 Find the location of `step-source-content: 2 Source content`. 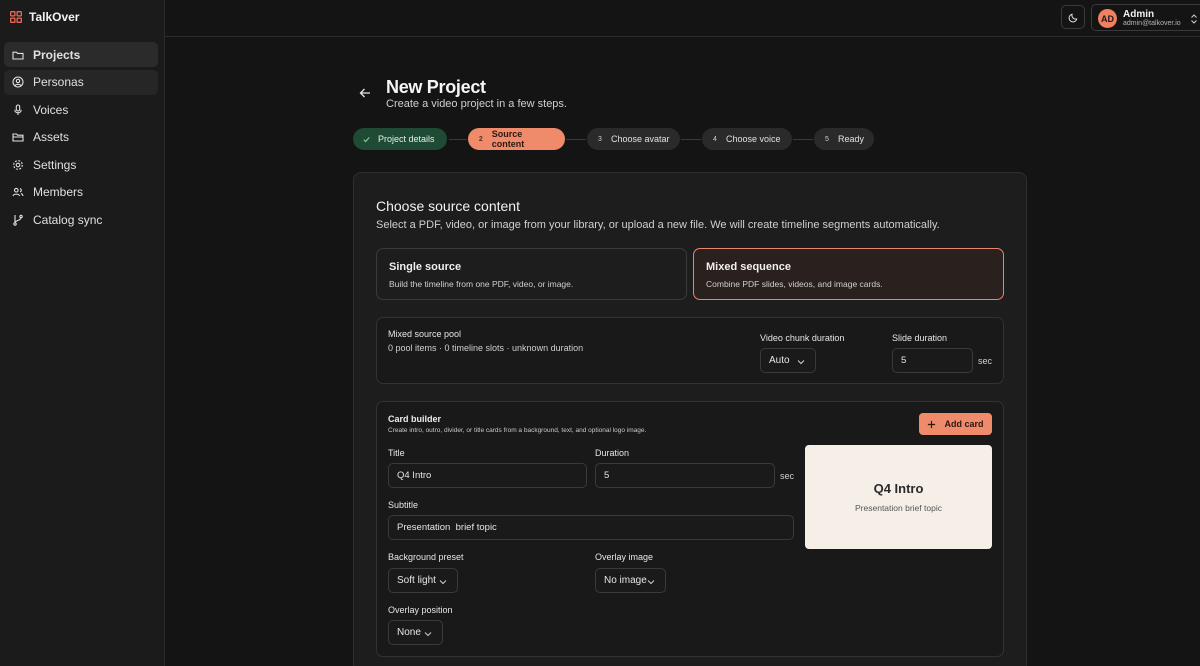

step-source-content: 2 Source content is located at coordinates (516, 139).